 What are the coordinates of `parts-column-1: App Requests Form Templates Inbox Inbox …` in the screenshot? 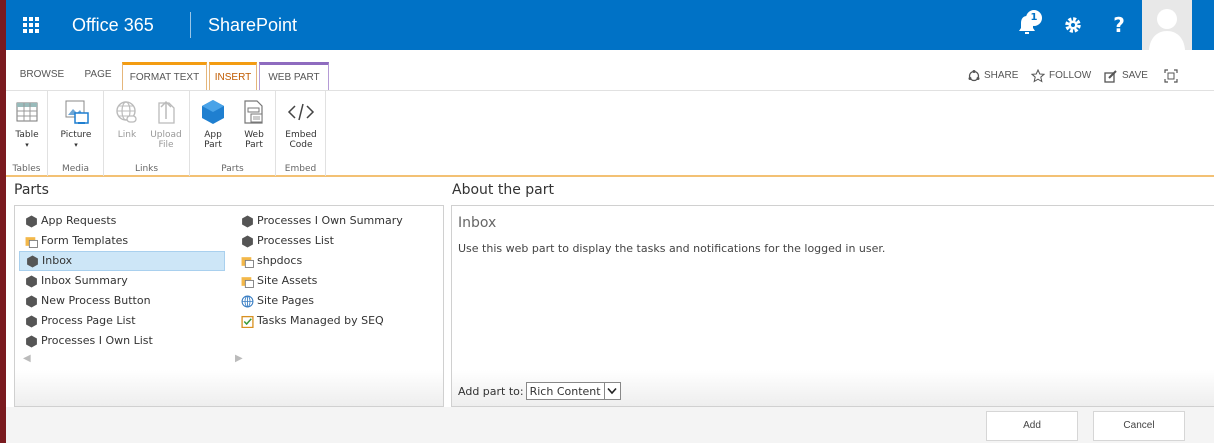 It's located at (122, 281).